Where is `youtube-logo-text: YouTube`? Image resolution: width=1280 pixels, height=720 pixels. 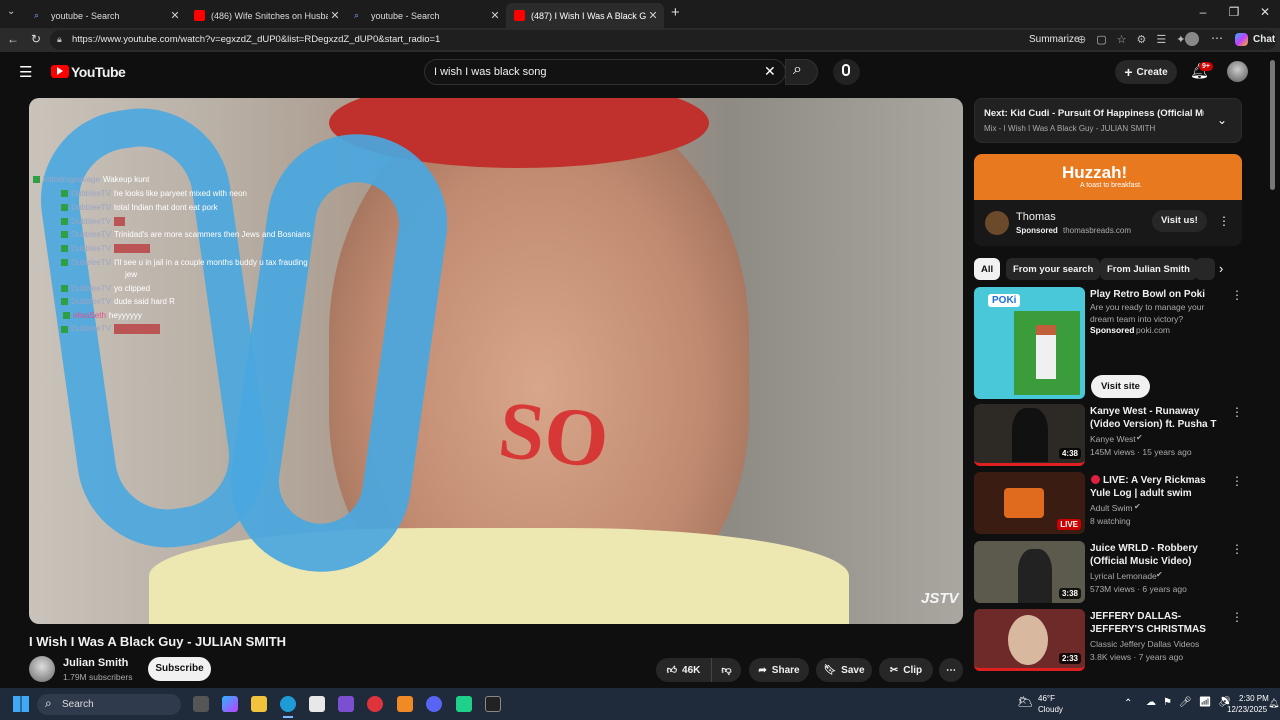
youtube-logo-text: YouTube is located at coordinates (98, 72).